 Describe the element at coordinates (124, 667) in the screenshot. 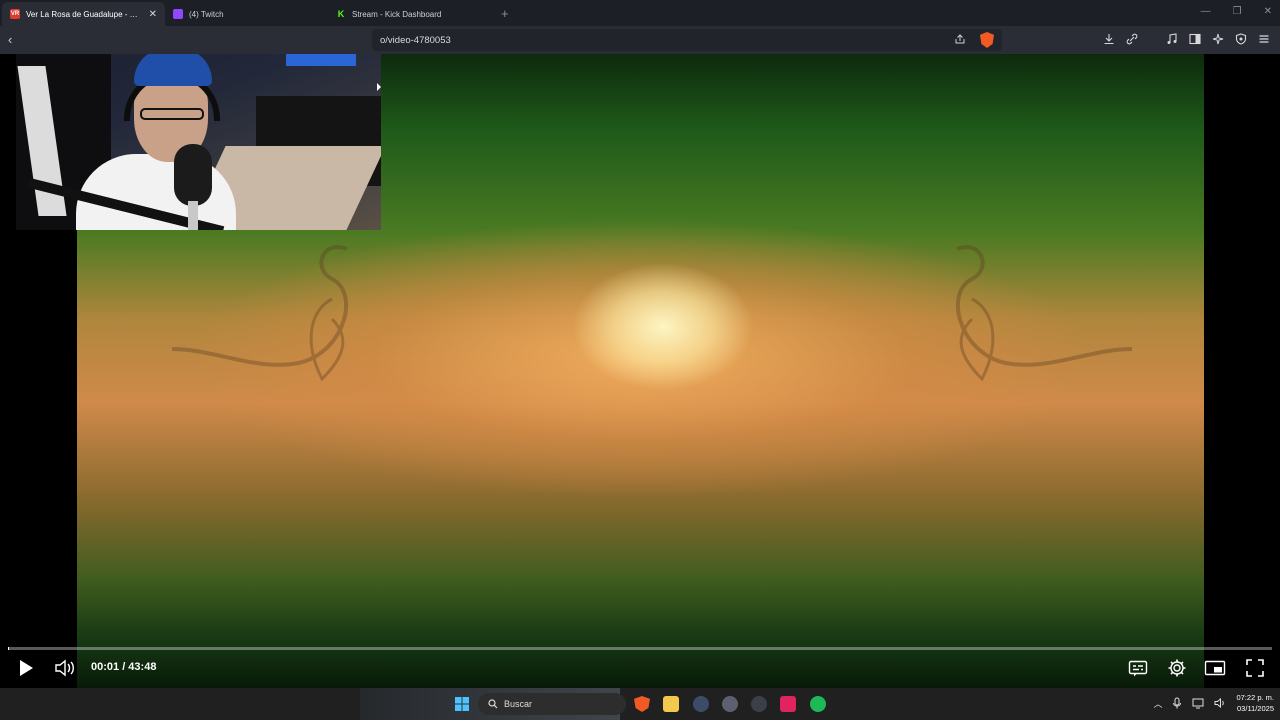

I see `time-display: 00:01 / 43:48` at that location.